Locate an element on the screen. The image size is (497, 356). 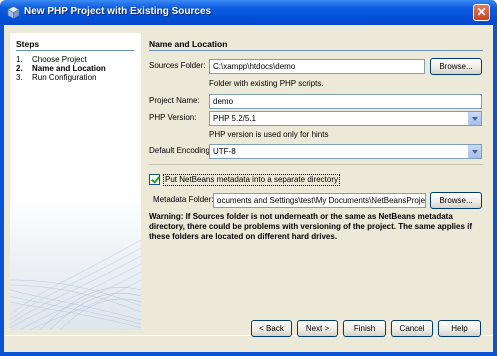
help-button: Help is located at coordinates (459, 328).